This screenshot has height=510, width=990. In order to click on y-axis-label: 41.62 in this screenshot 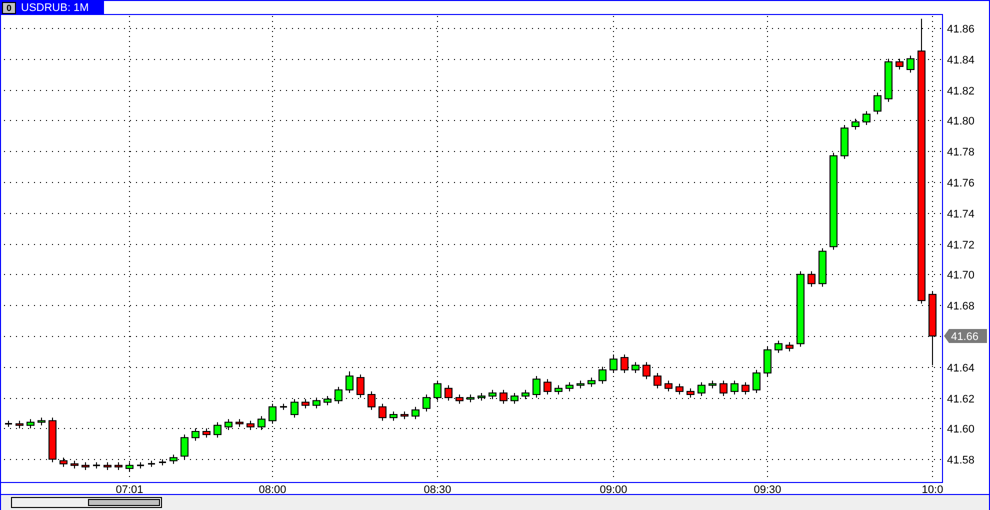, I will do `click(961, 400)`.